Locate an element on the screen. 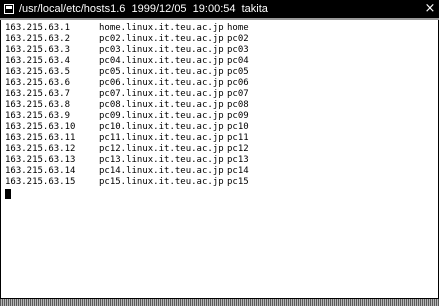 This screenshot has height=306, width=439. host-fqdn: home.linux.it.teu.ac.jp is located at coordinates (161, 28).